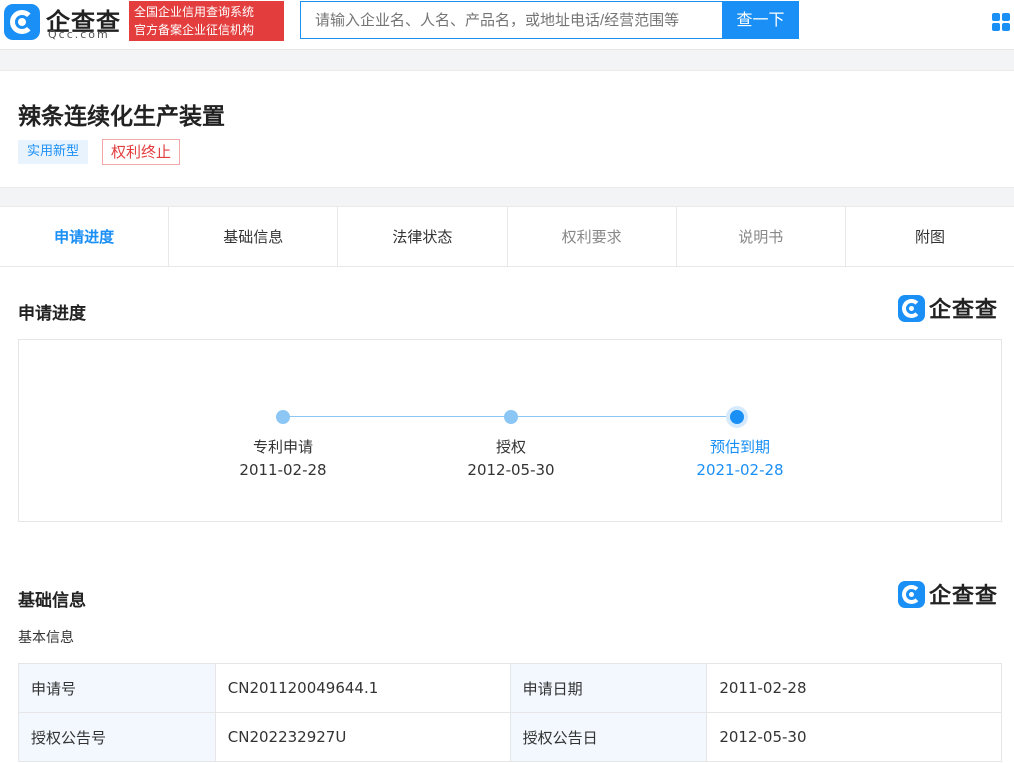 Image resolution: width=1014 pixels, height=763 pixels. Describe the element at coordinates (194, 12) in the screenshot. I see `slogan-line-1: 全国企业信用查询系统` at that location.